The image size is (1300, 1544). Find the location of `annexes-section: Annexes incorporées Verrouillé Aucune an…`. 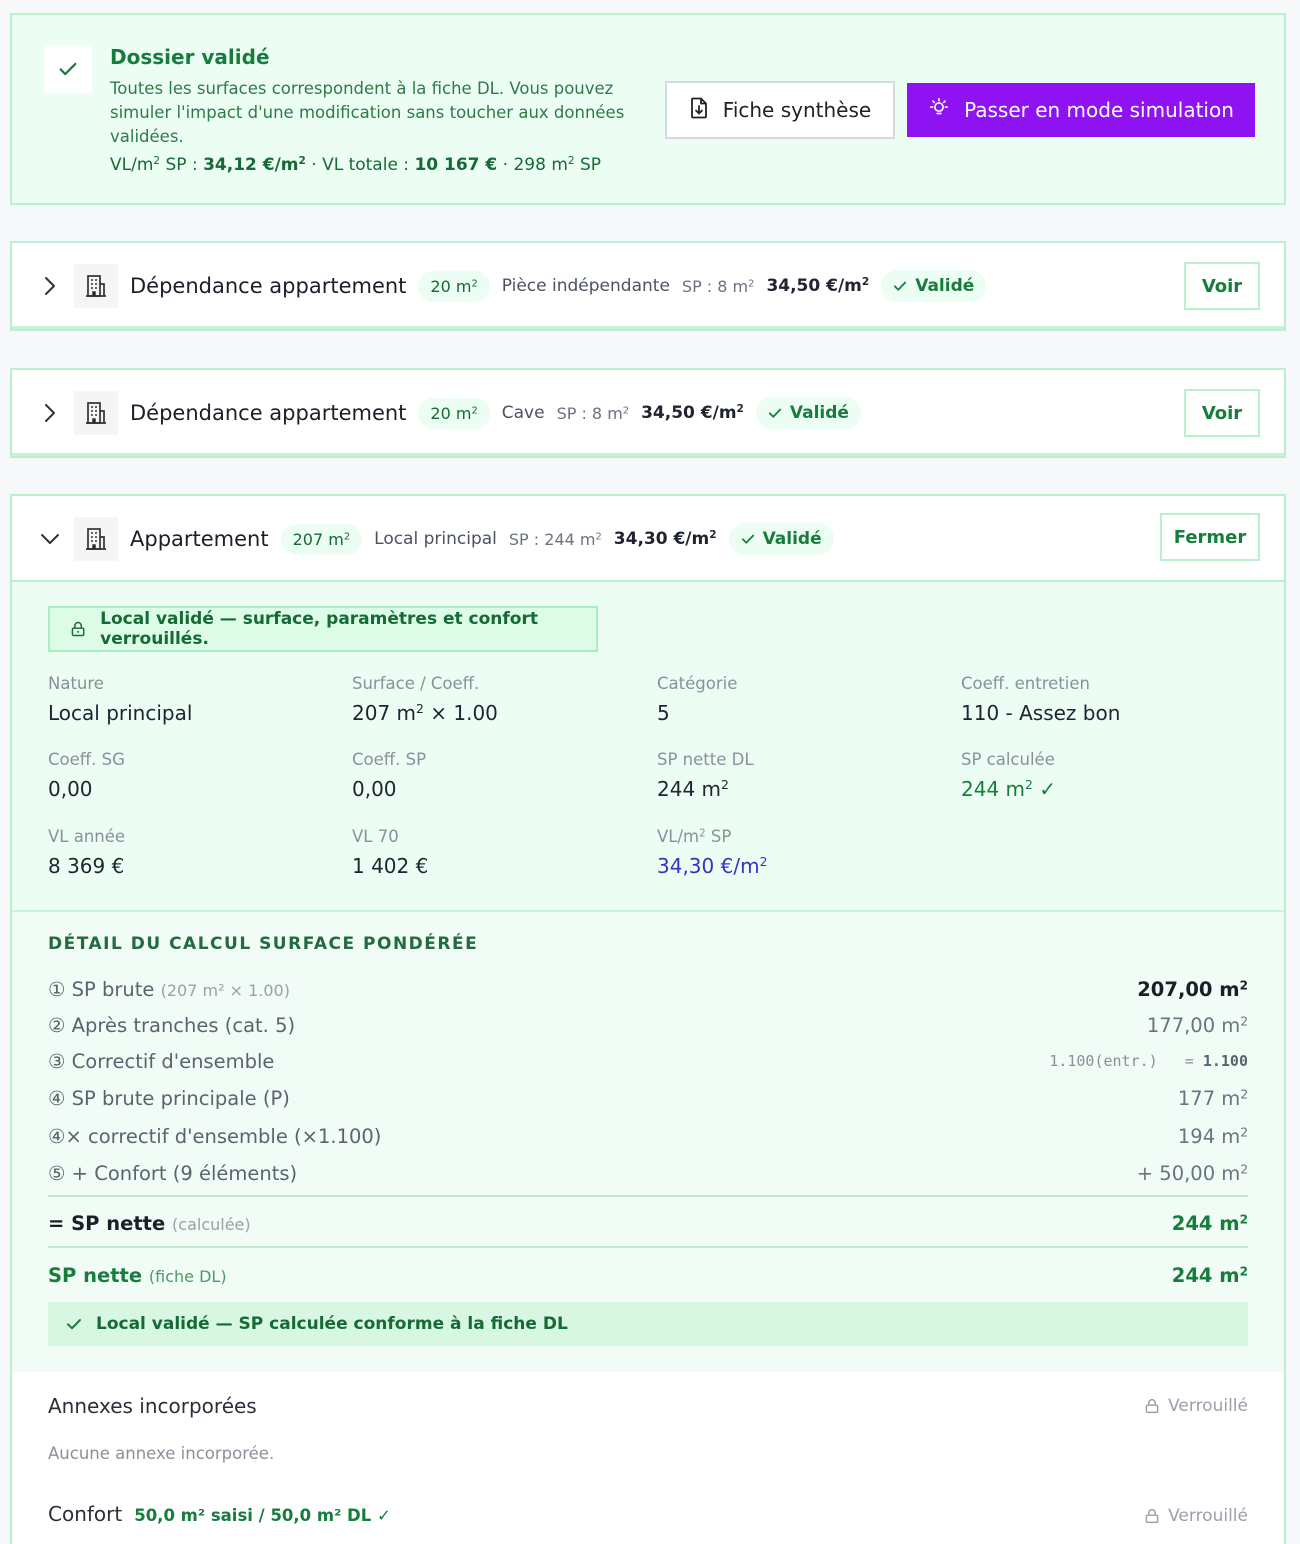

annexes-section: Annexes incorporées Verrouillé Aucune an… is located at coordinates (648, 1458).